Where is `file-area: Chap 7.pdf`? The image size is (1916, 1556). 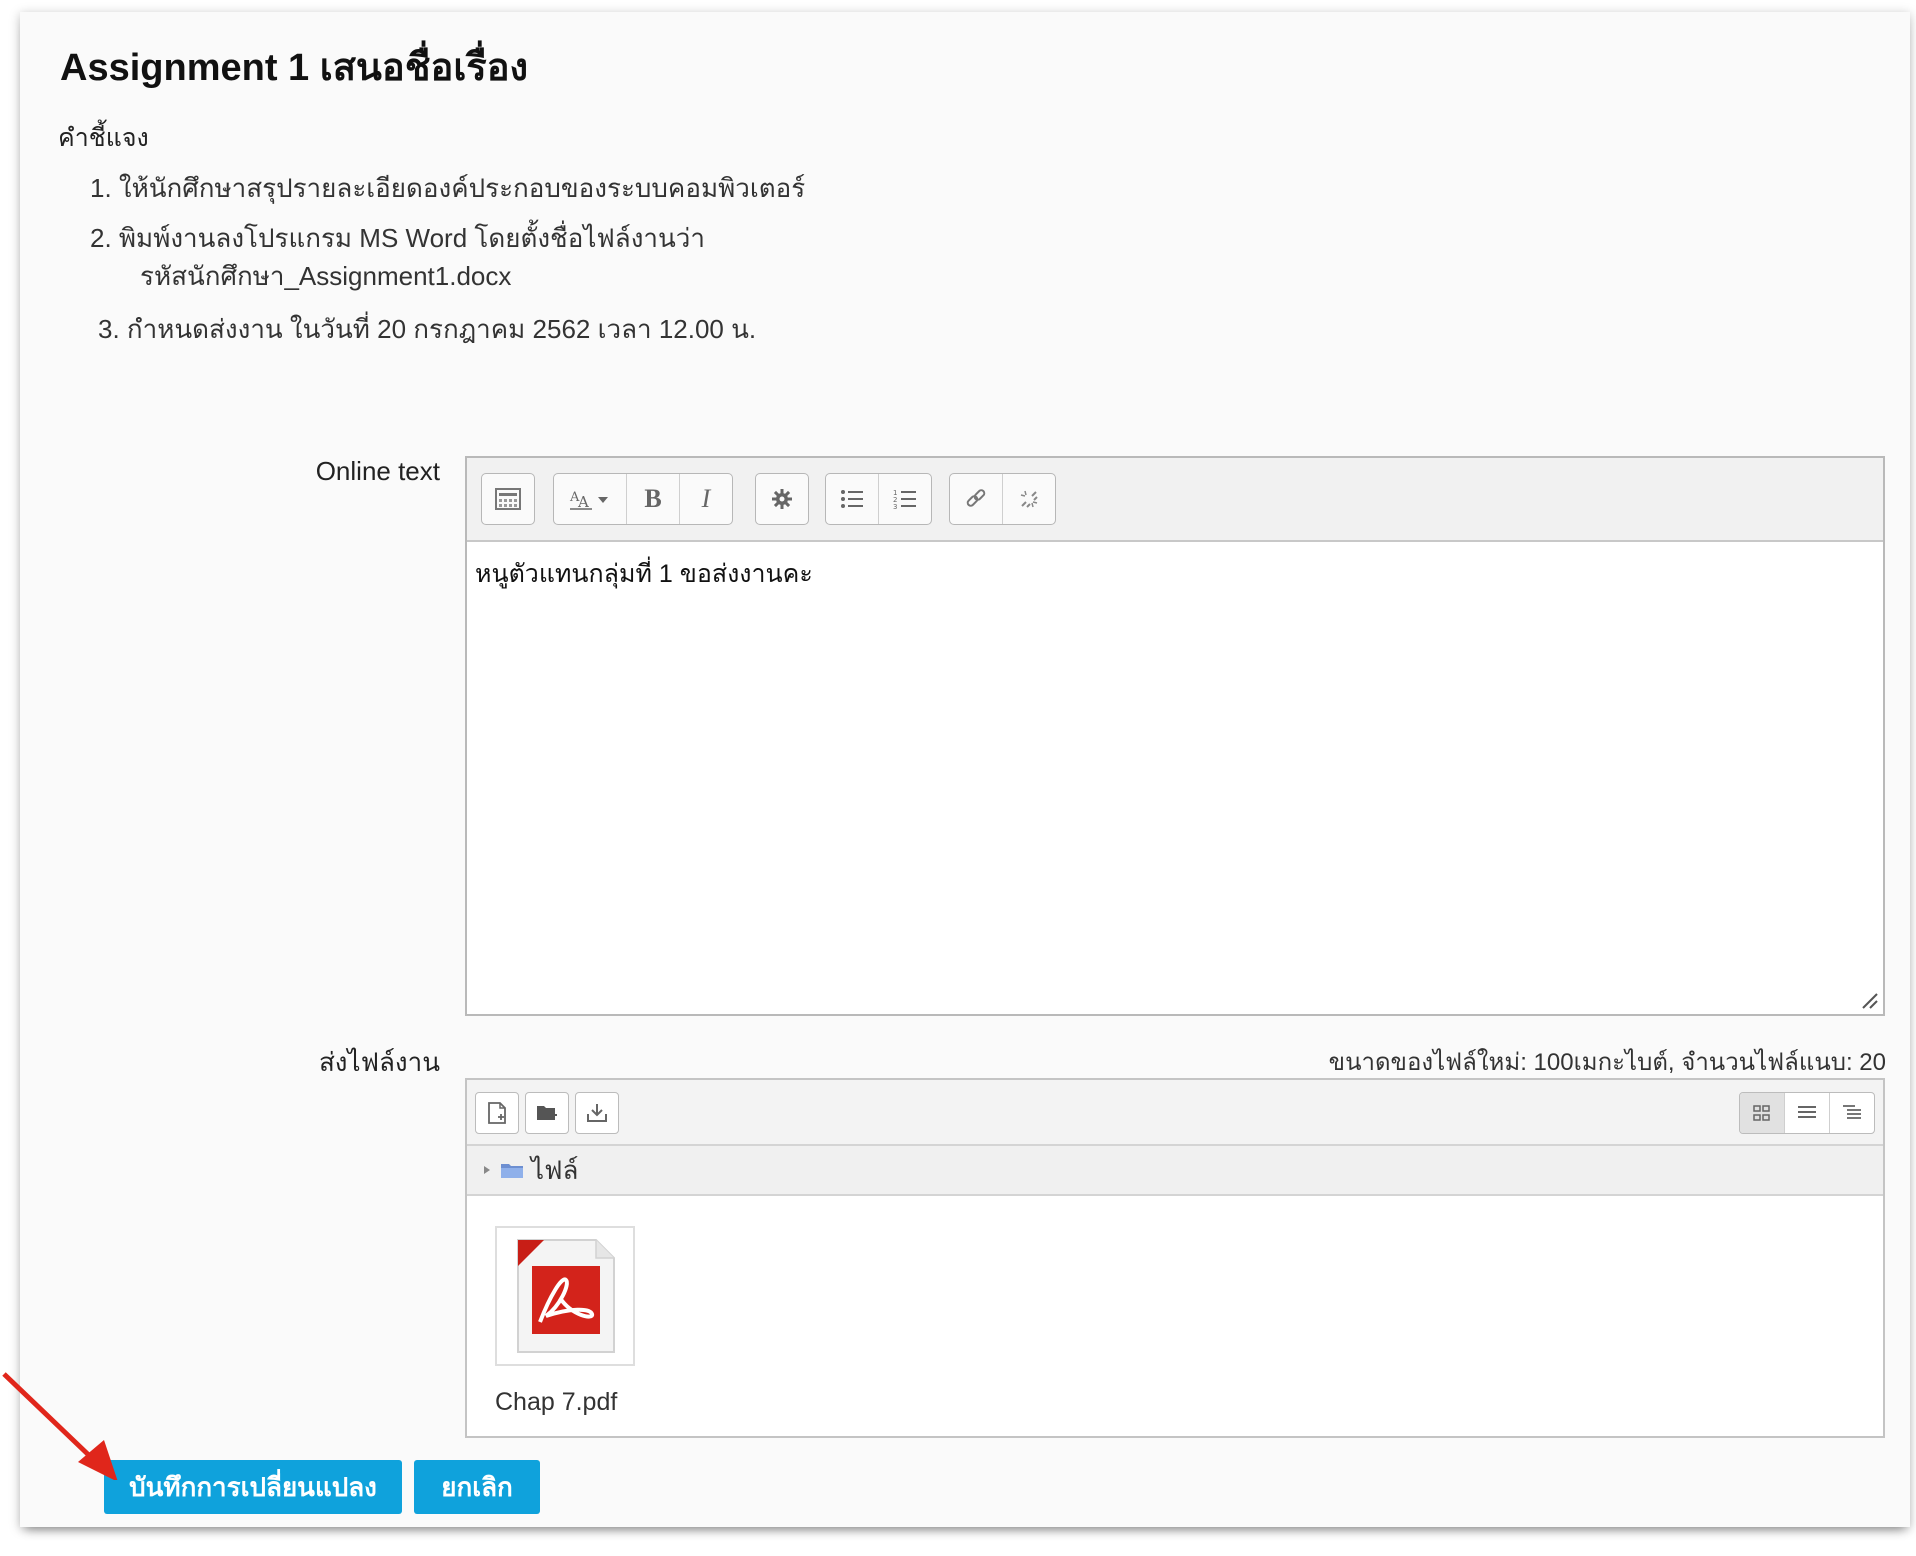
file-area: Chap 7.pdf is located at coordinates (1175, 1316).